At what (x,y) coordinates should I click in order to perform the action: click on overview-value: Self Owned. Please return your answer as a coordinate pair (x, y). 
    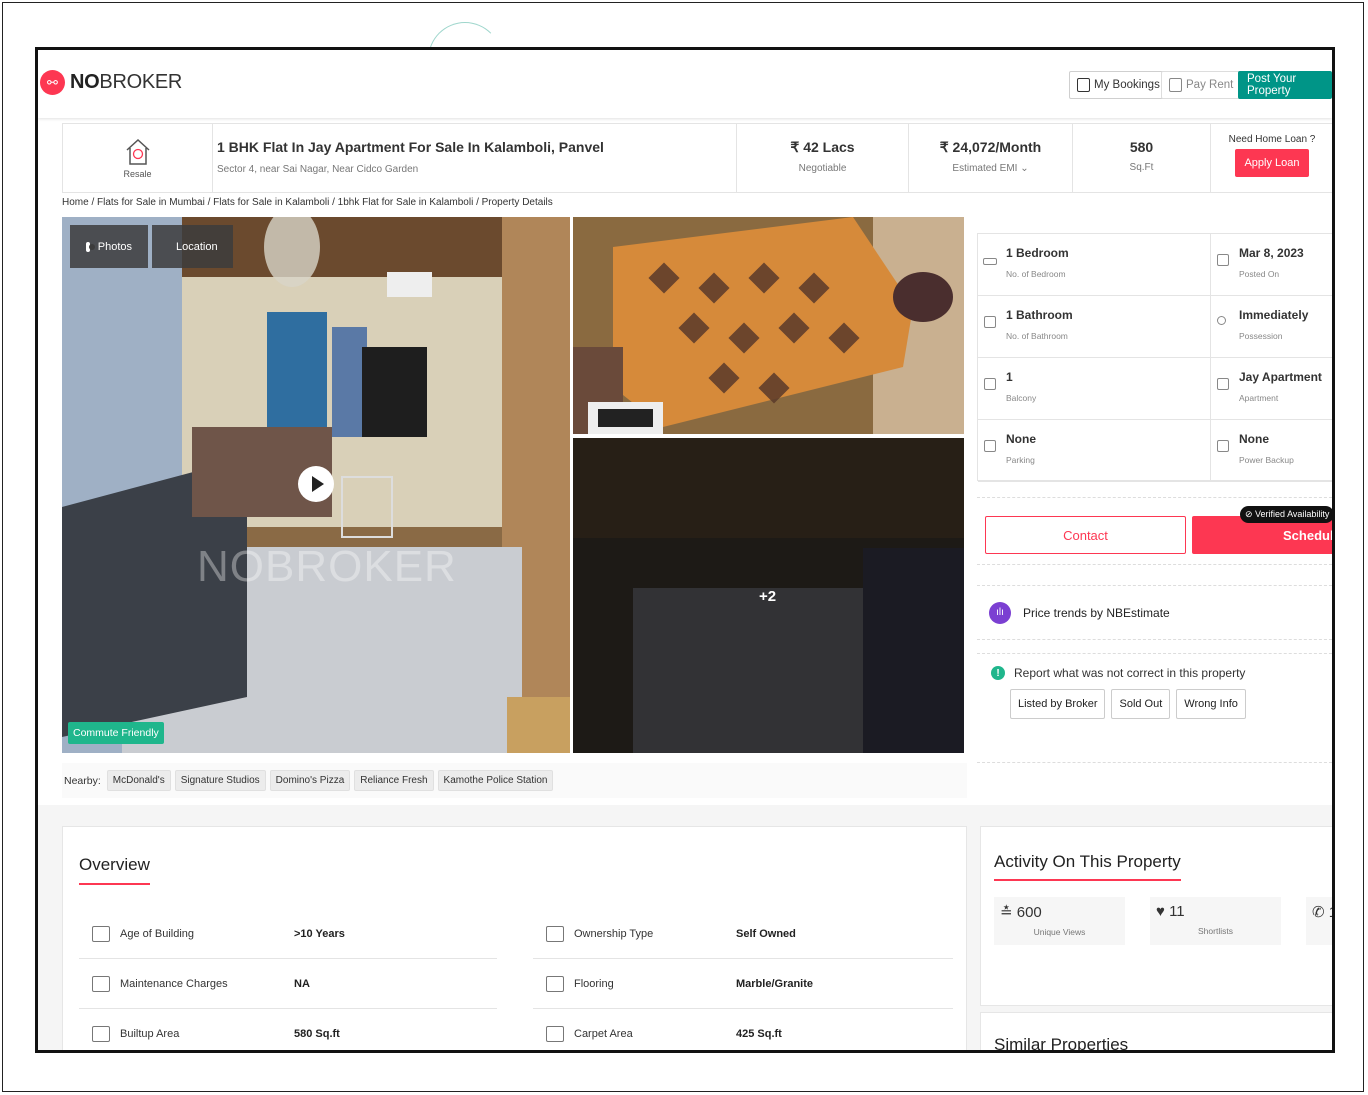
    Looking at the image, I should click on (766, 933).